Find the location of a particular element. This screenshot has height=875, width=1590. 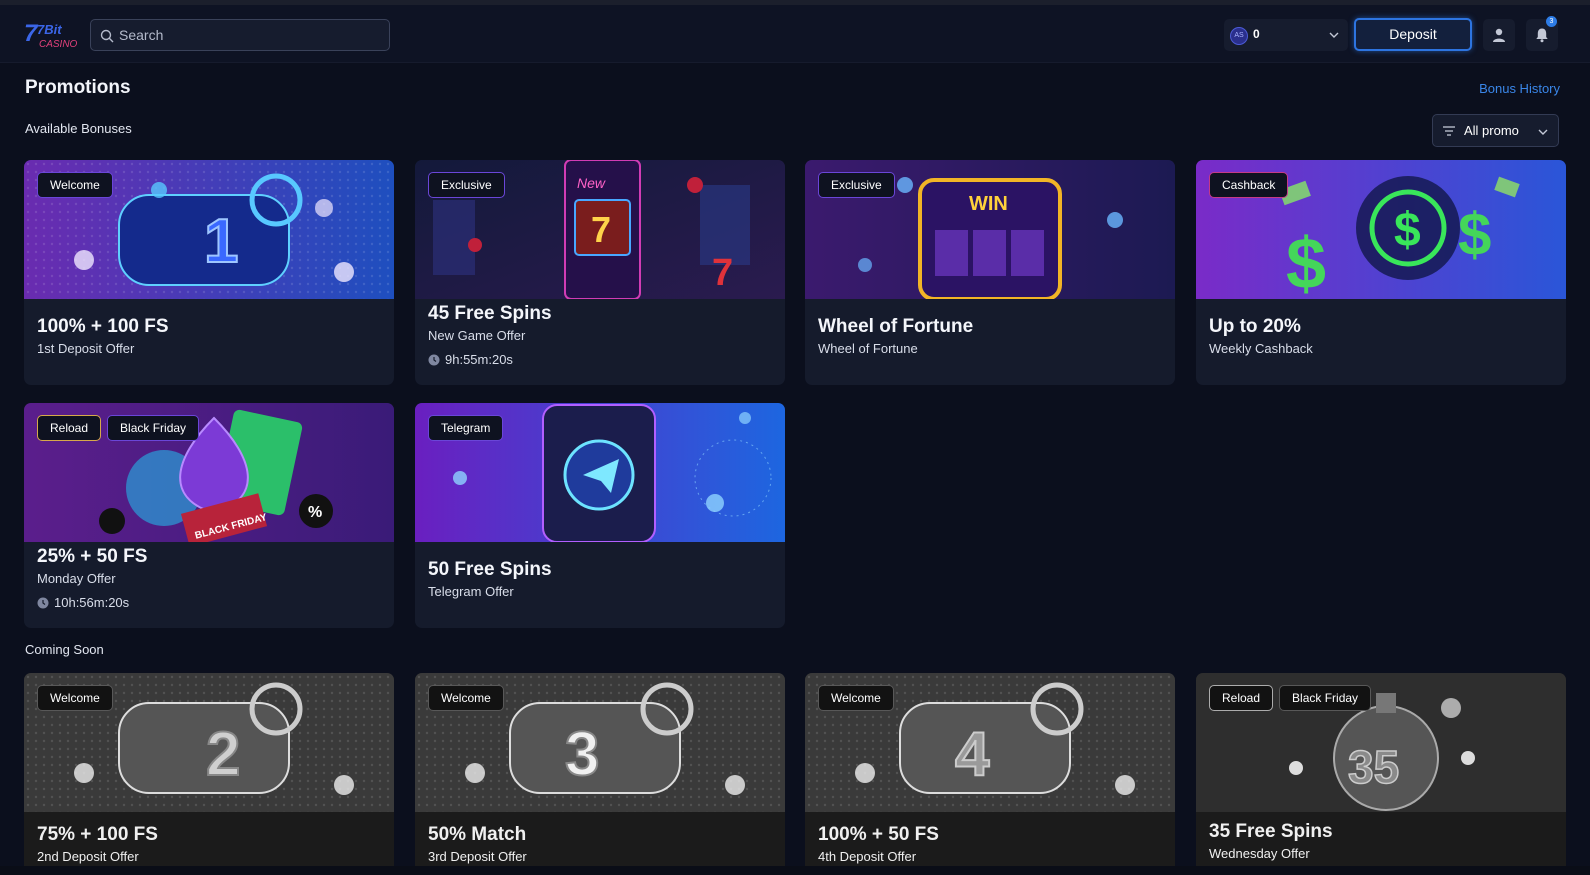

page-title: Promotions is located at coordinates (78, 87).